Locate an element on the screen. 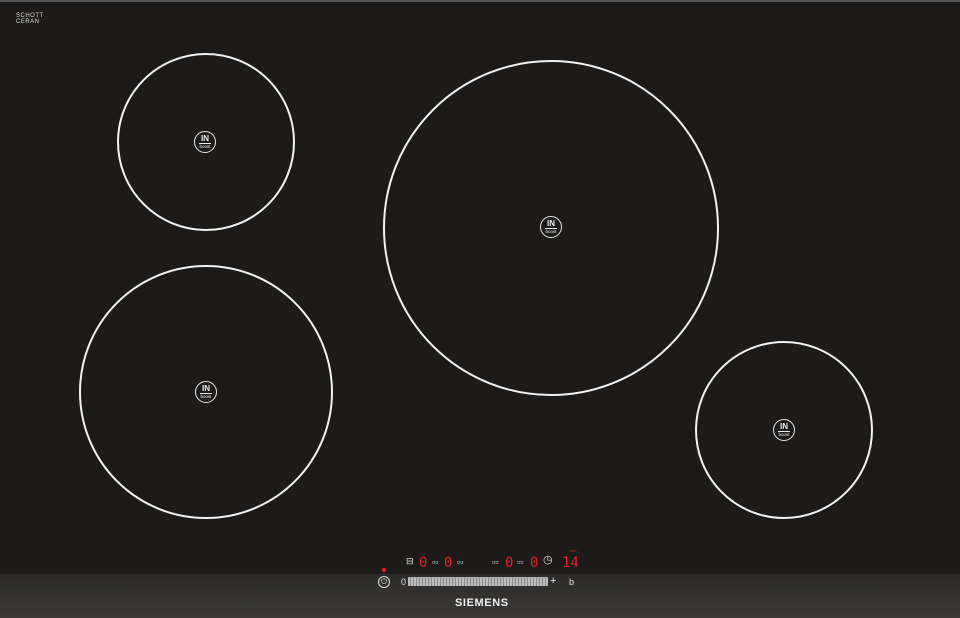  siemens-logo: SIEMENS is located at coordinates (482, 603).